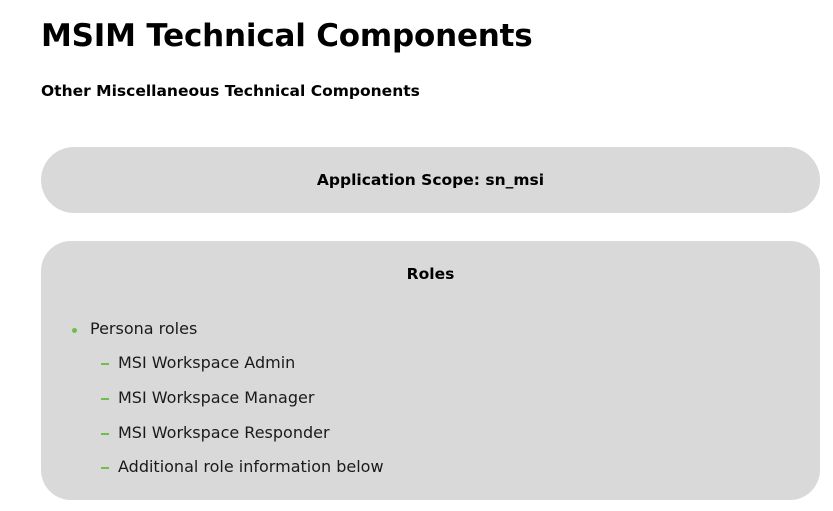  I want to click on list-item-role: Additional role information below, so click(242, 467).